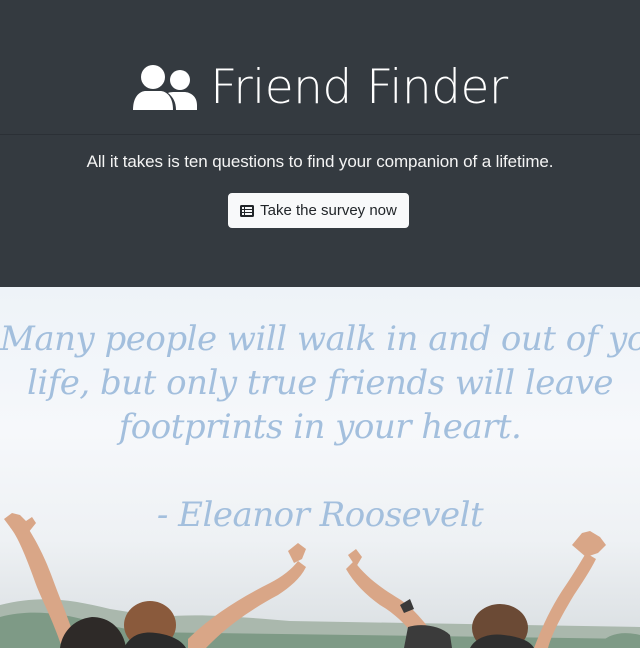  I want to click on page-title: Friend Finder, so click(359, 87).